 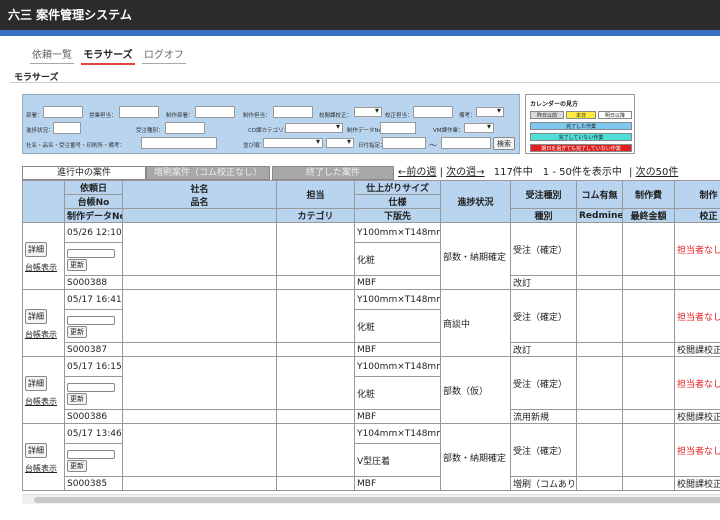 What do you see at coordinates (657, 172) in the screenshot?
I see `next-50-link: 次の50件` at bounding box center [657, 172].